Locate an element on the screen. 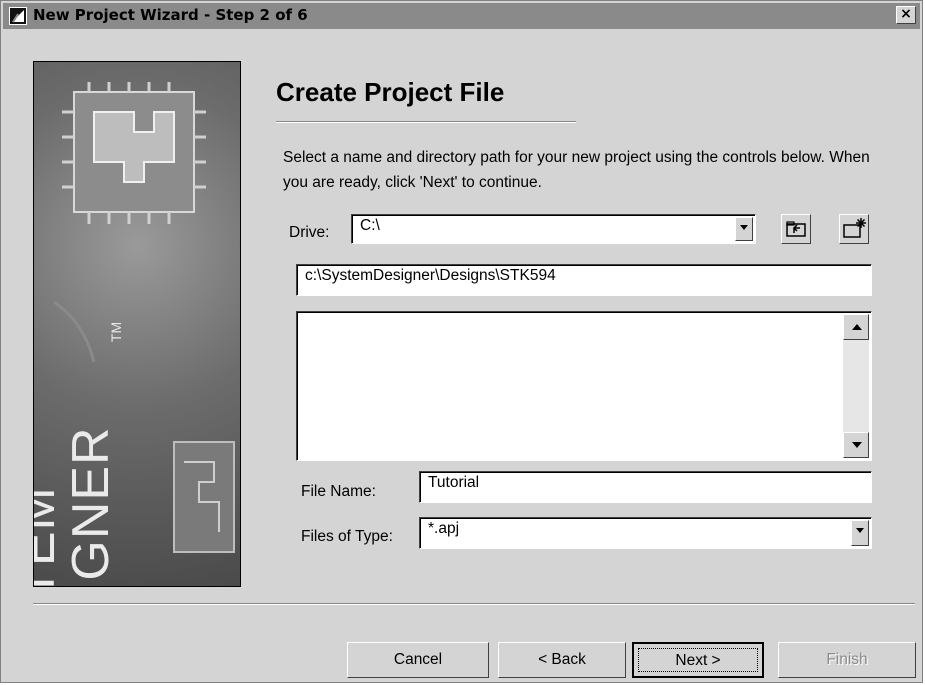 The width and height of the screenshot is (925, 685). file-name-value: Tutorial is located at coordinates (454, 482).